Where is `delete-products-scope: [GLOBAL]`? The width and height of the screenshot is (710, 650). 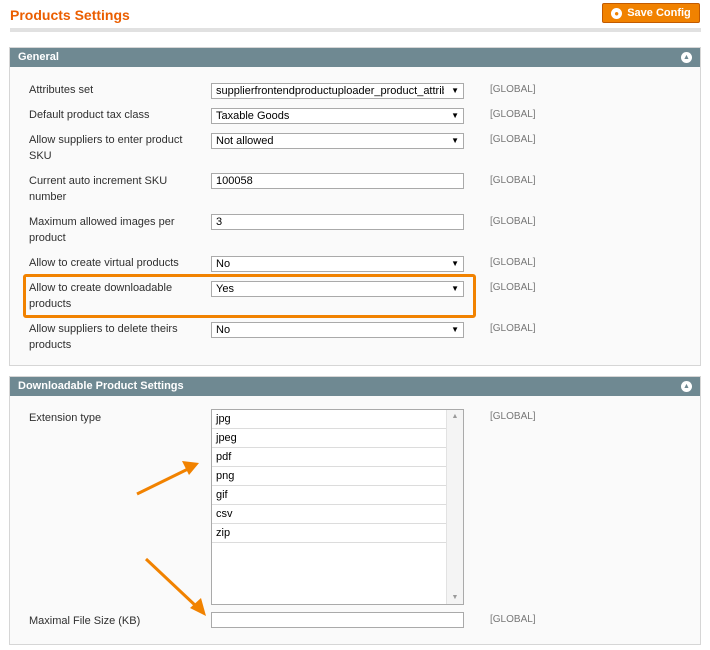
delete-products-scope: [GLOBAL] is located at coordinates (513, 328).